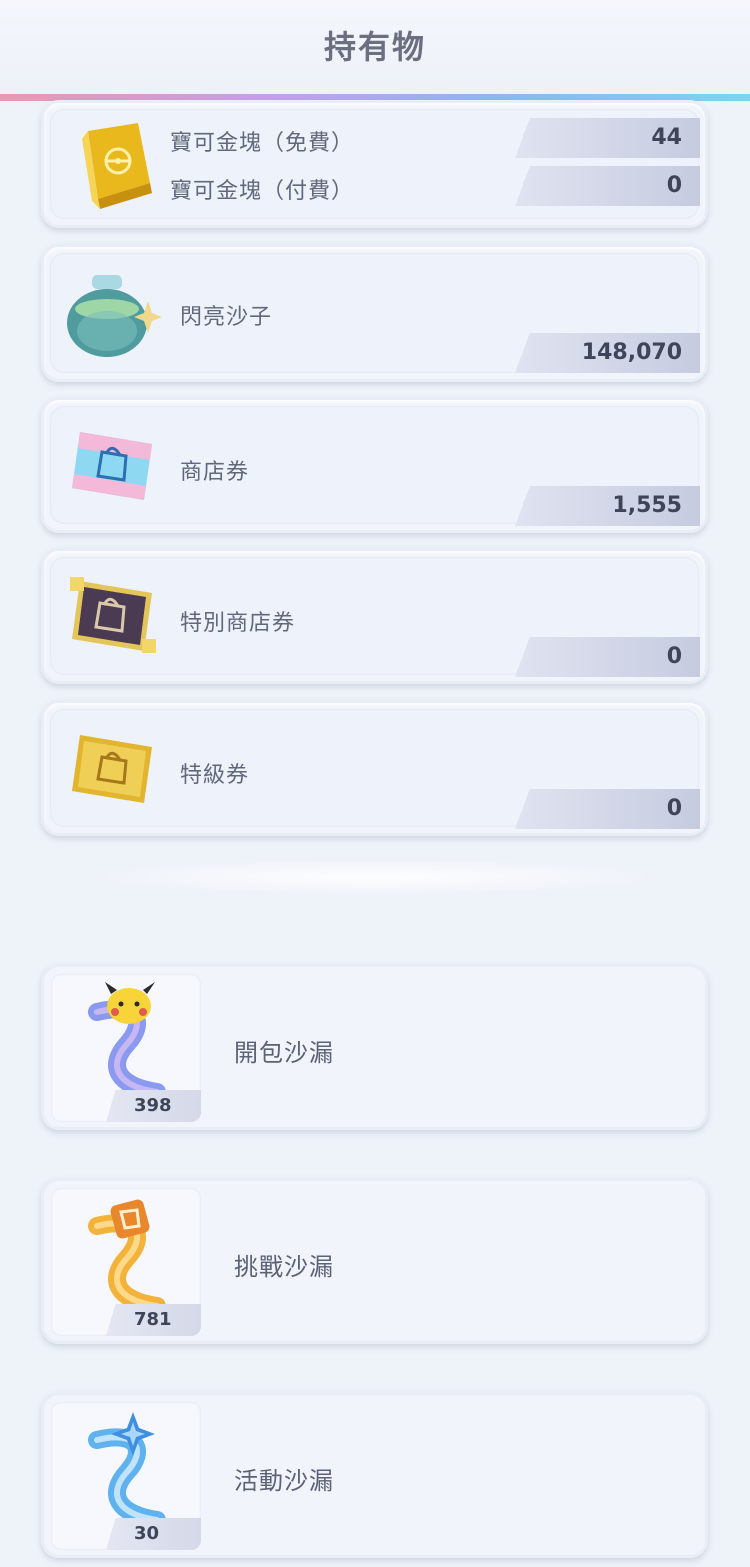 The height and width of the screenshot is (1567, 750). What do you see at coordinates (374, 768) in the screenshot?
I see `premium-ticket-card: 特級券 0` at bounding box center [374, 768].